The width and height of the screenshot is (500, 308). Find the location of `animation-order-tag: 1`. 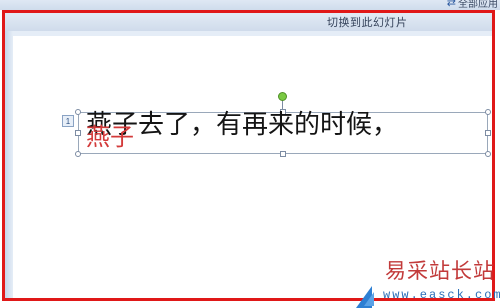

animation-order-tag: 1 is located at coordinates (68, 121).